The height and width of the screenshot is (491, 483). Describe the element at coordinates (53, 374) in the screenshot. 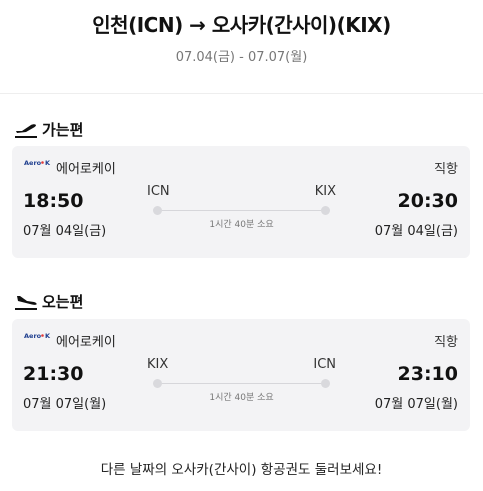

I see `departure-time: 21:30` at that location.